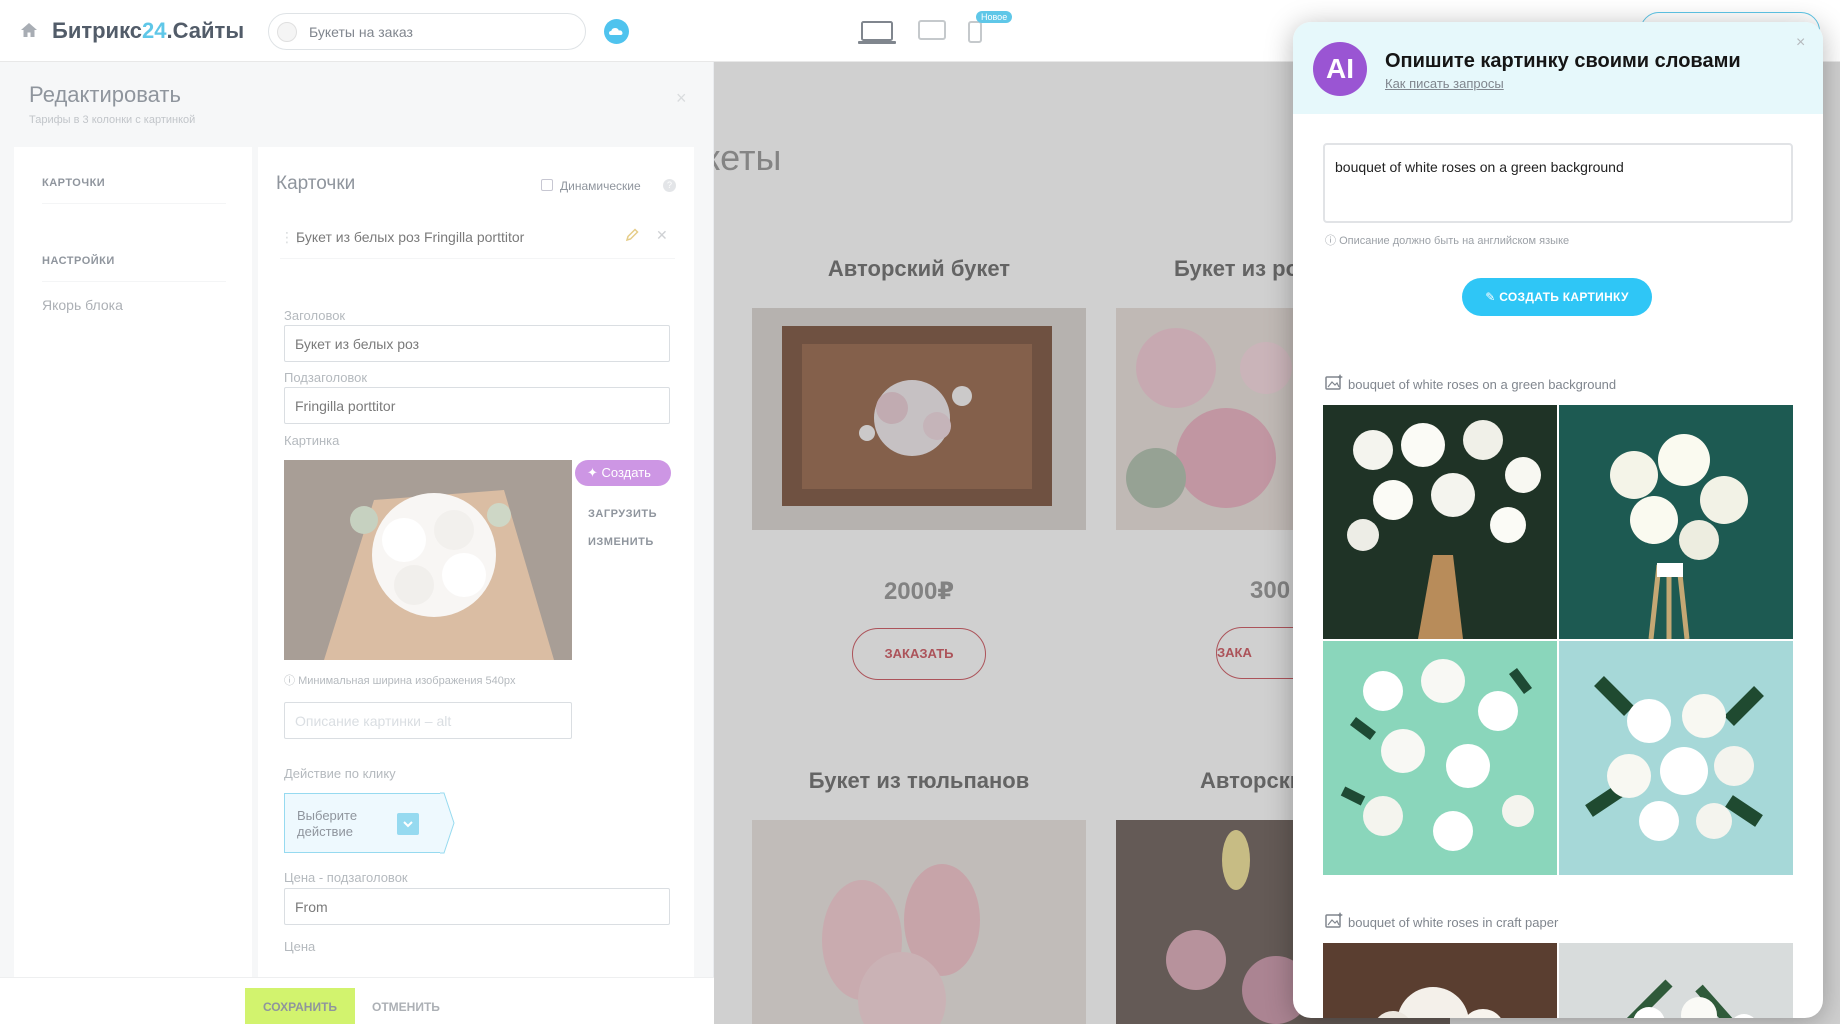 The width and height of the screenshot is (1840, 1024). I want to click on site-selector: Букеты на заказ, so click(427, 31).